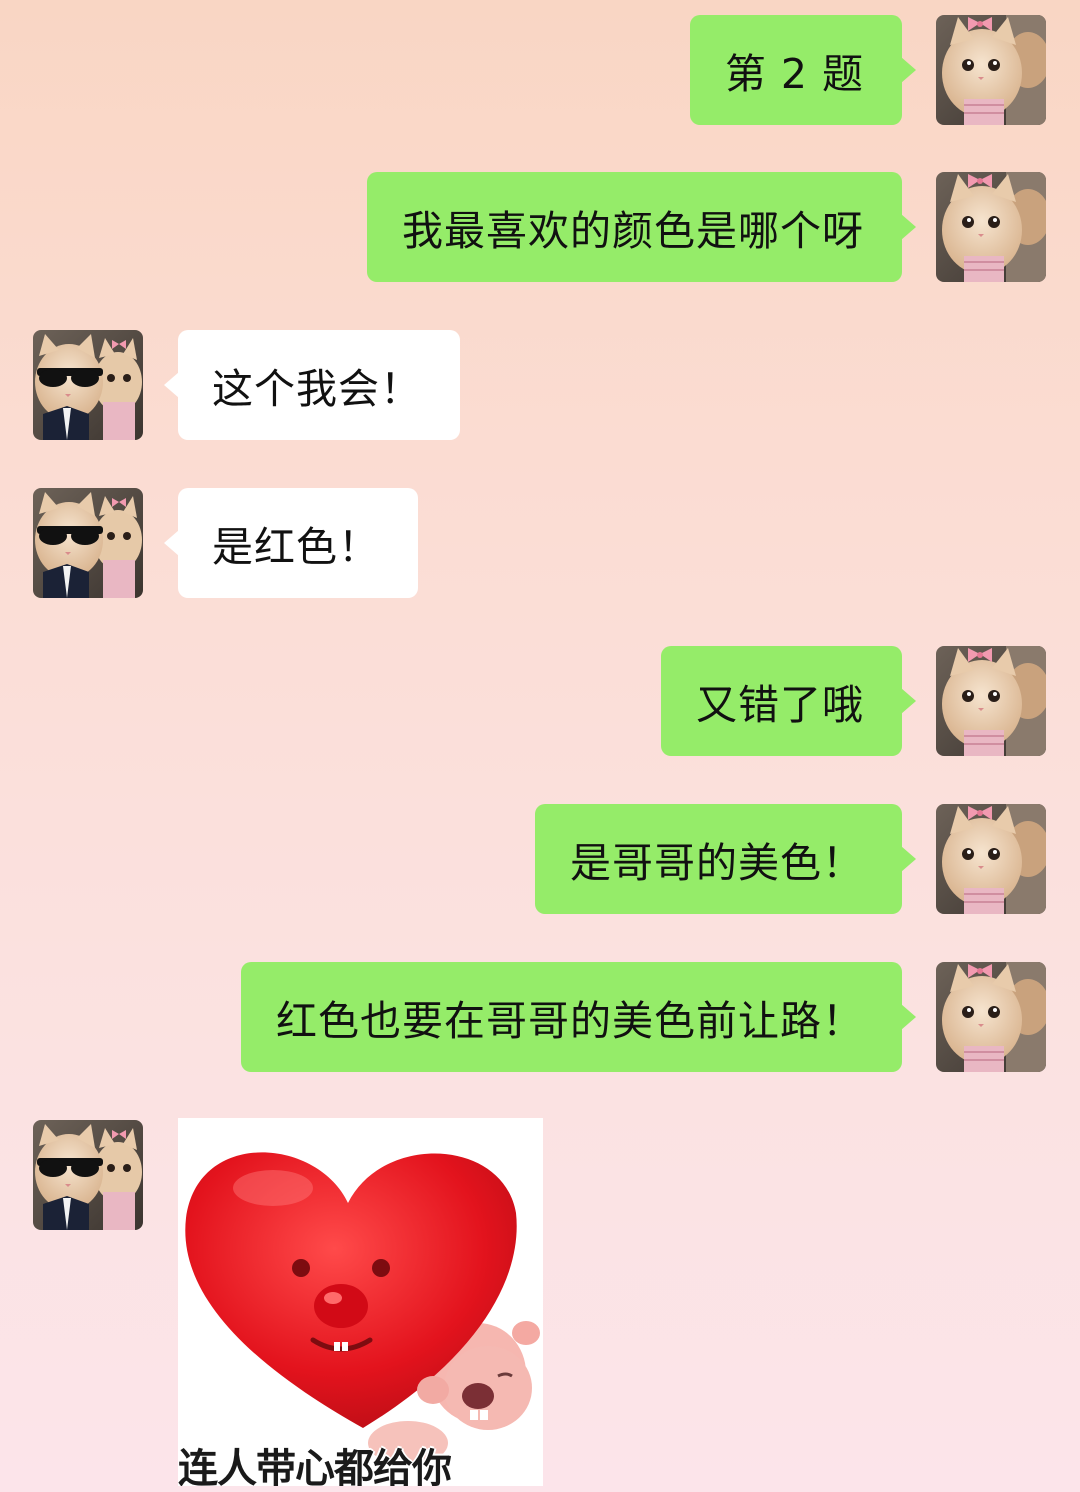  I want to click on message-text: 又错了哦, so click(780, 705).